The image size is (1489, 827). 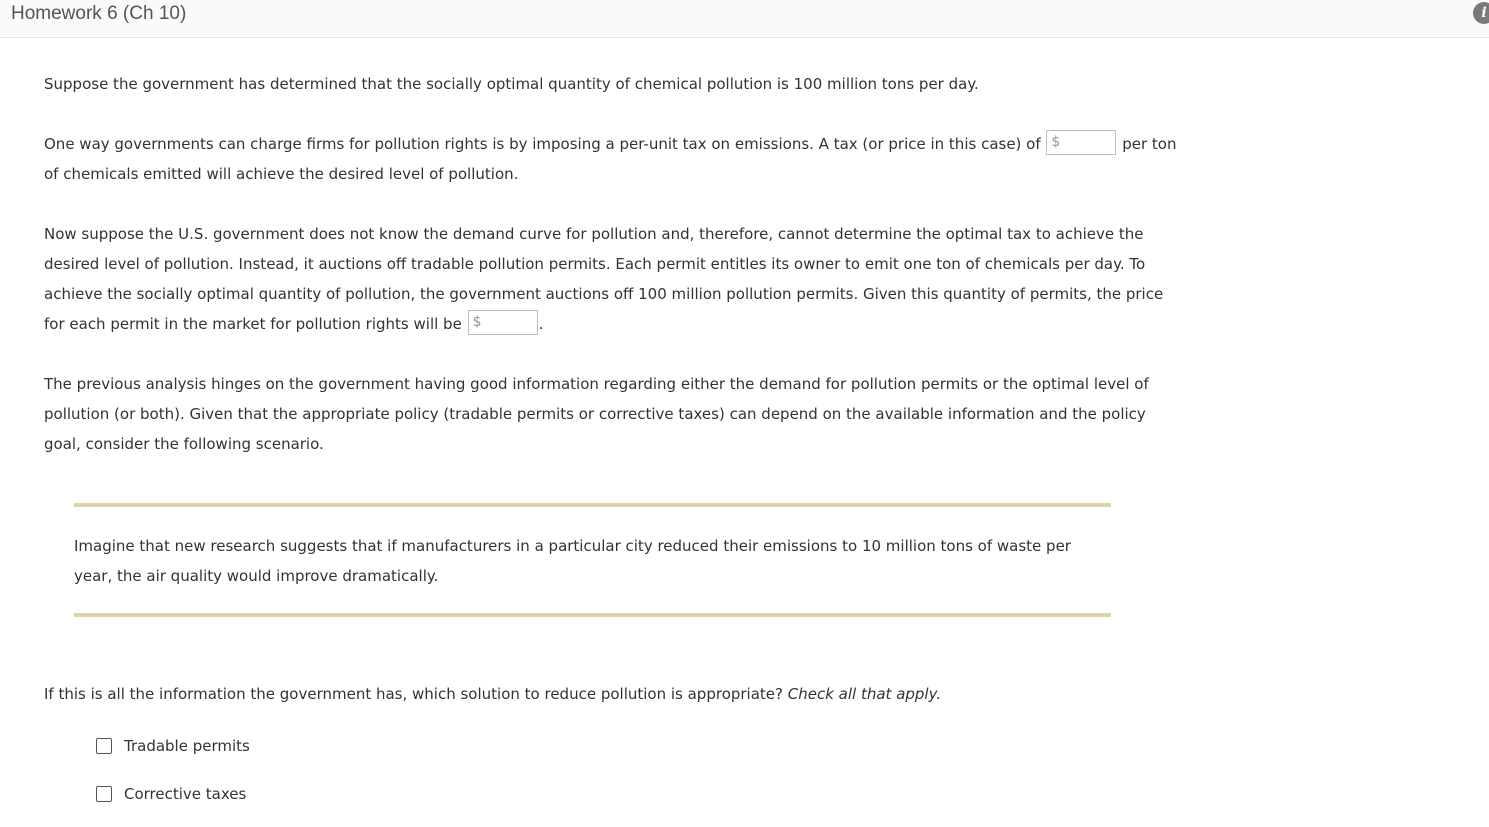 I want to click on option-label: Corrective taxes, so click(x=185, y=794).